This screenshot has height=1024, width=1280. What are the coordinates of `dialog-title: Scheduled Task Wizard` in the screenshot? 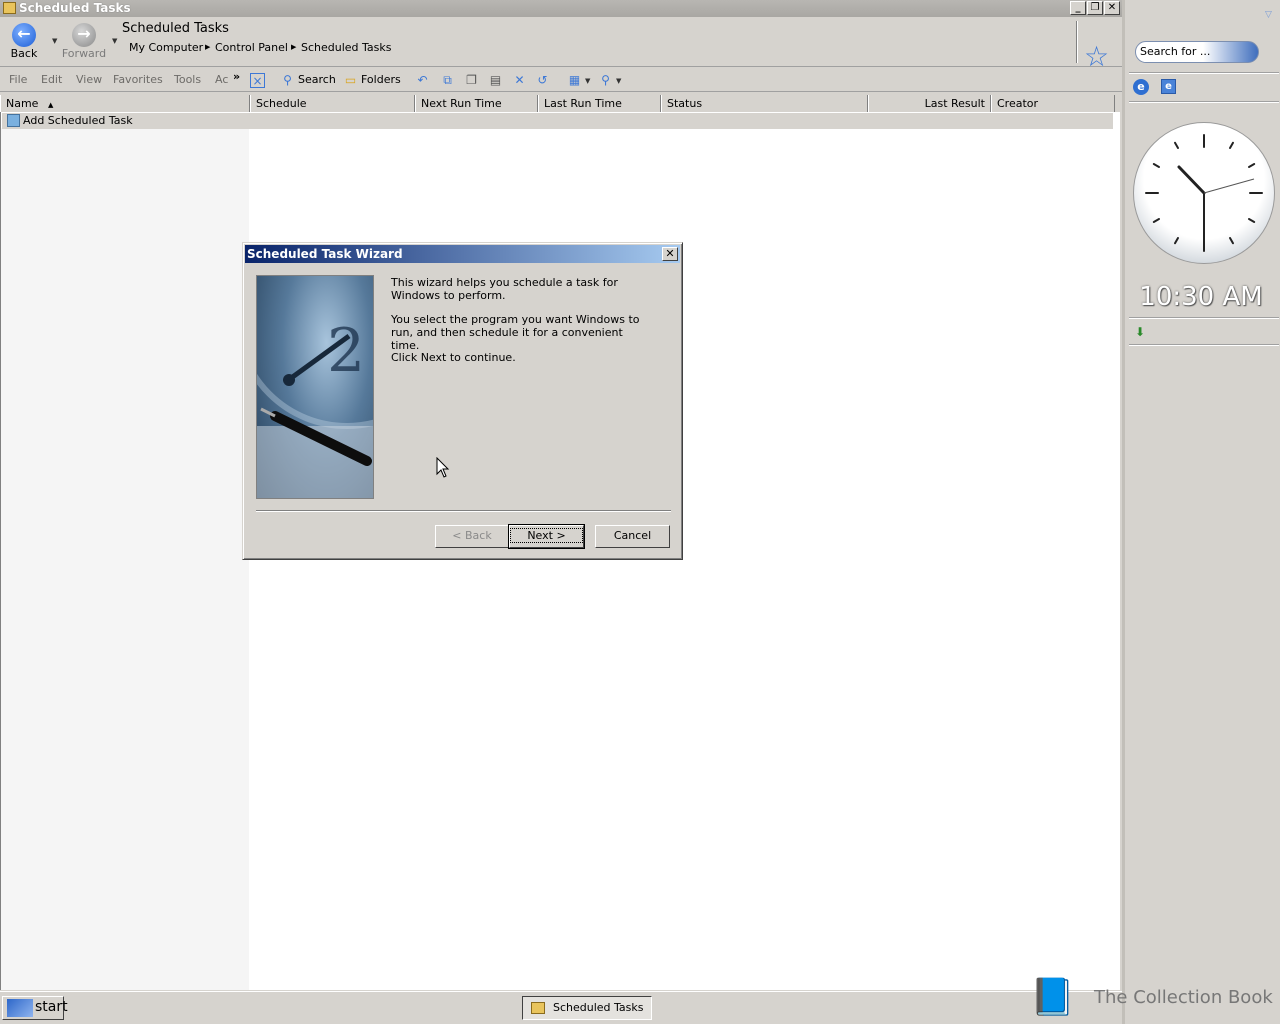 It's located at (325, 254).